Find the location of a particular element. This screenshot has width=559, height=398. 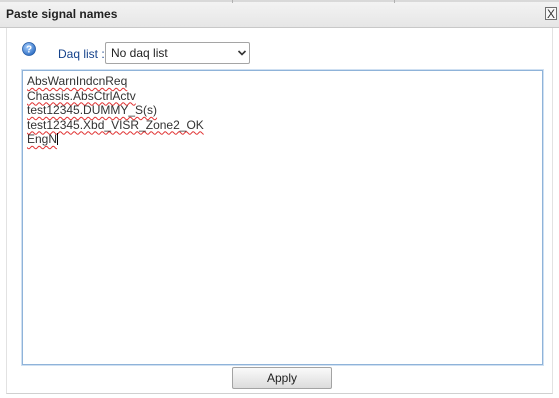

help-icon: ? is located at coordinates (29, 49).